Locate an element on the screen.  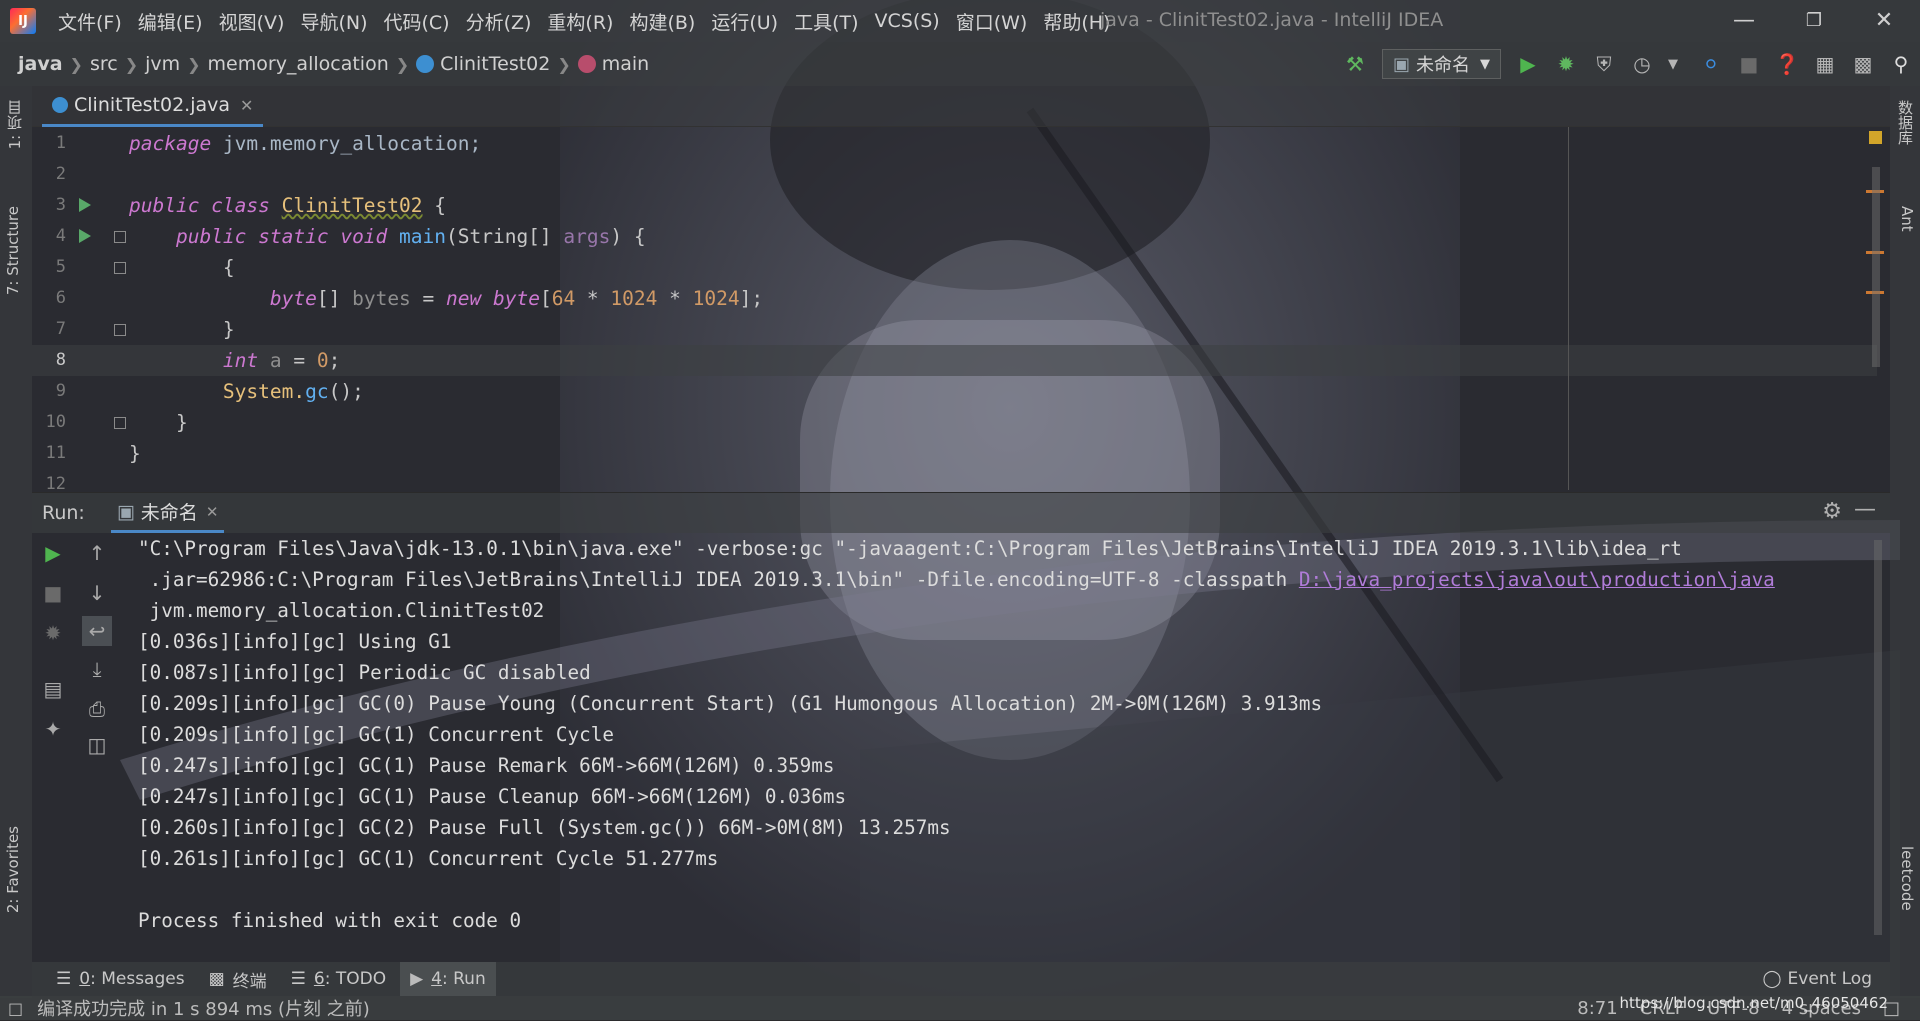
toggle-tool-windows-icon: □ is located at coordinates (15, 1008).